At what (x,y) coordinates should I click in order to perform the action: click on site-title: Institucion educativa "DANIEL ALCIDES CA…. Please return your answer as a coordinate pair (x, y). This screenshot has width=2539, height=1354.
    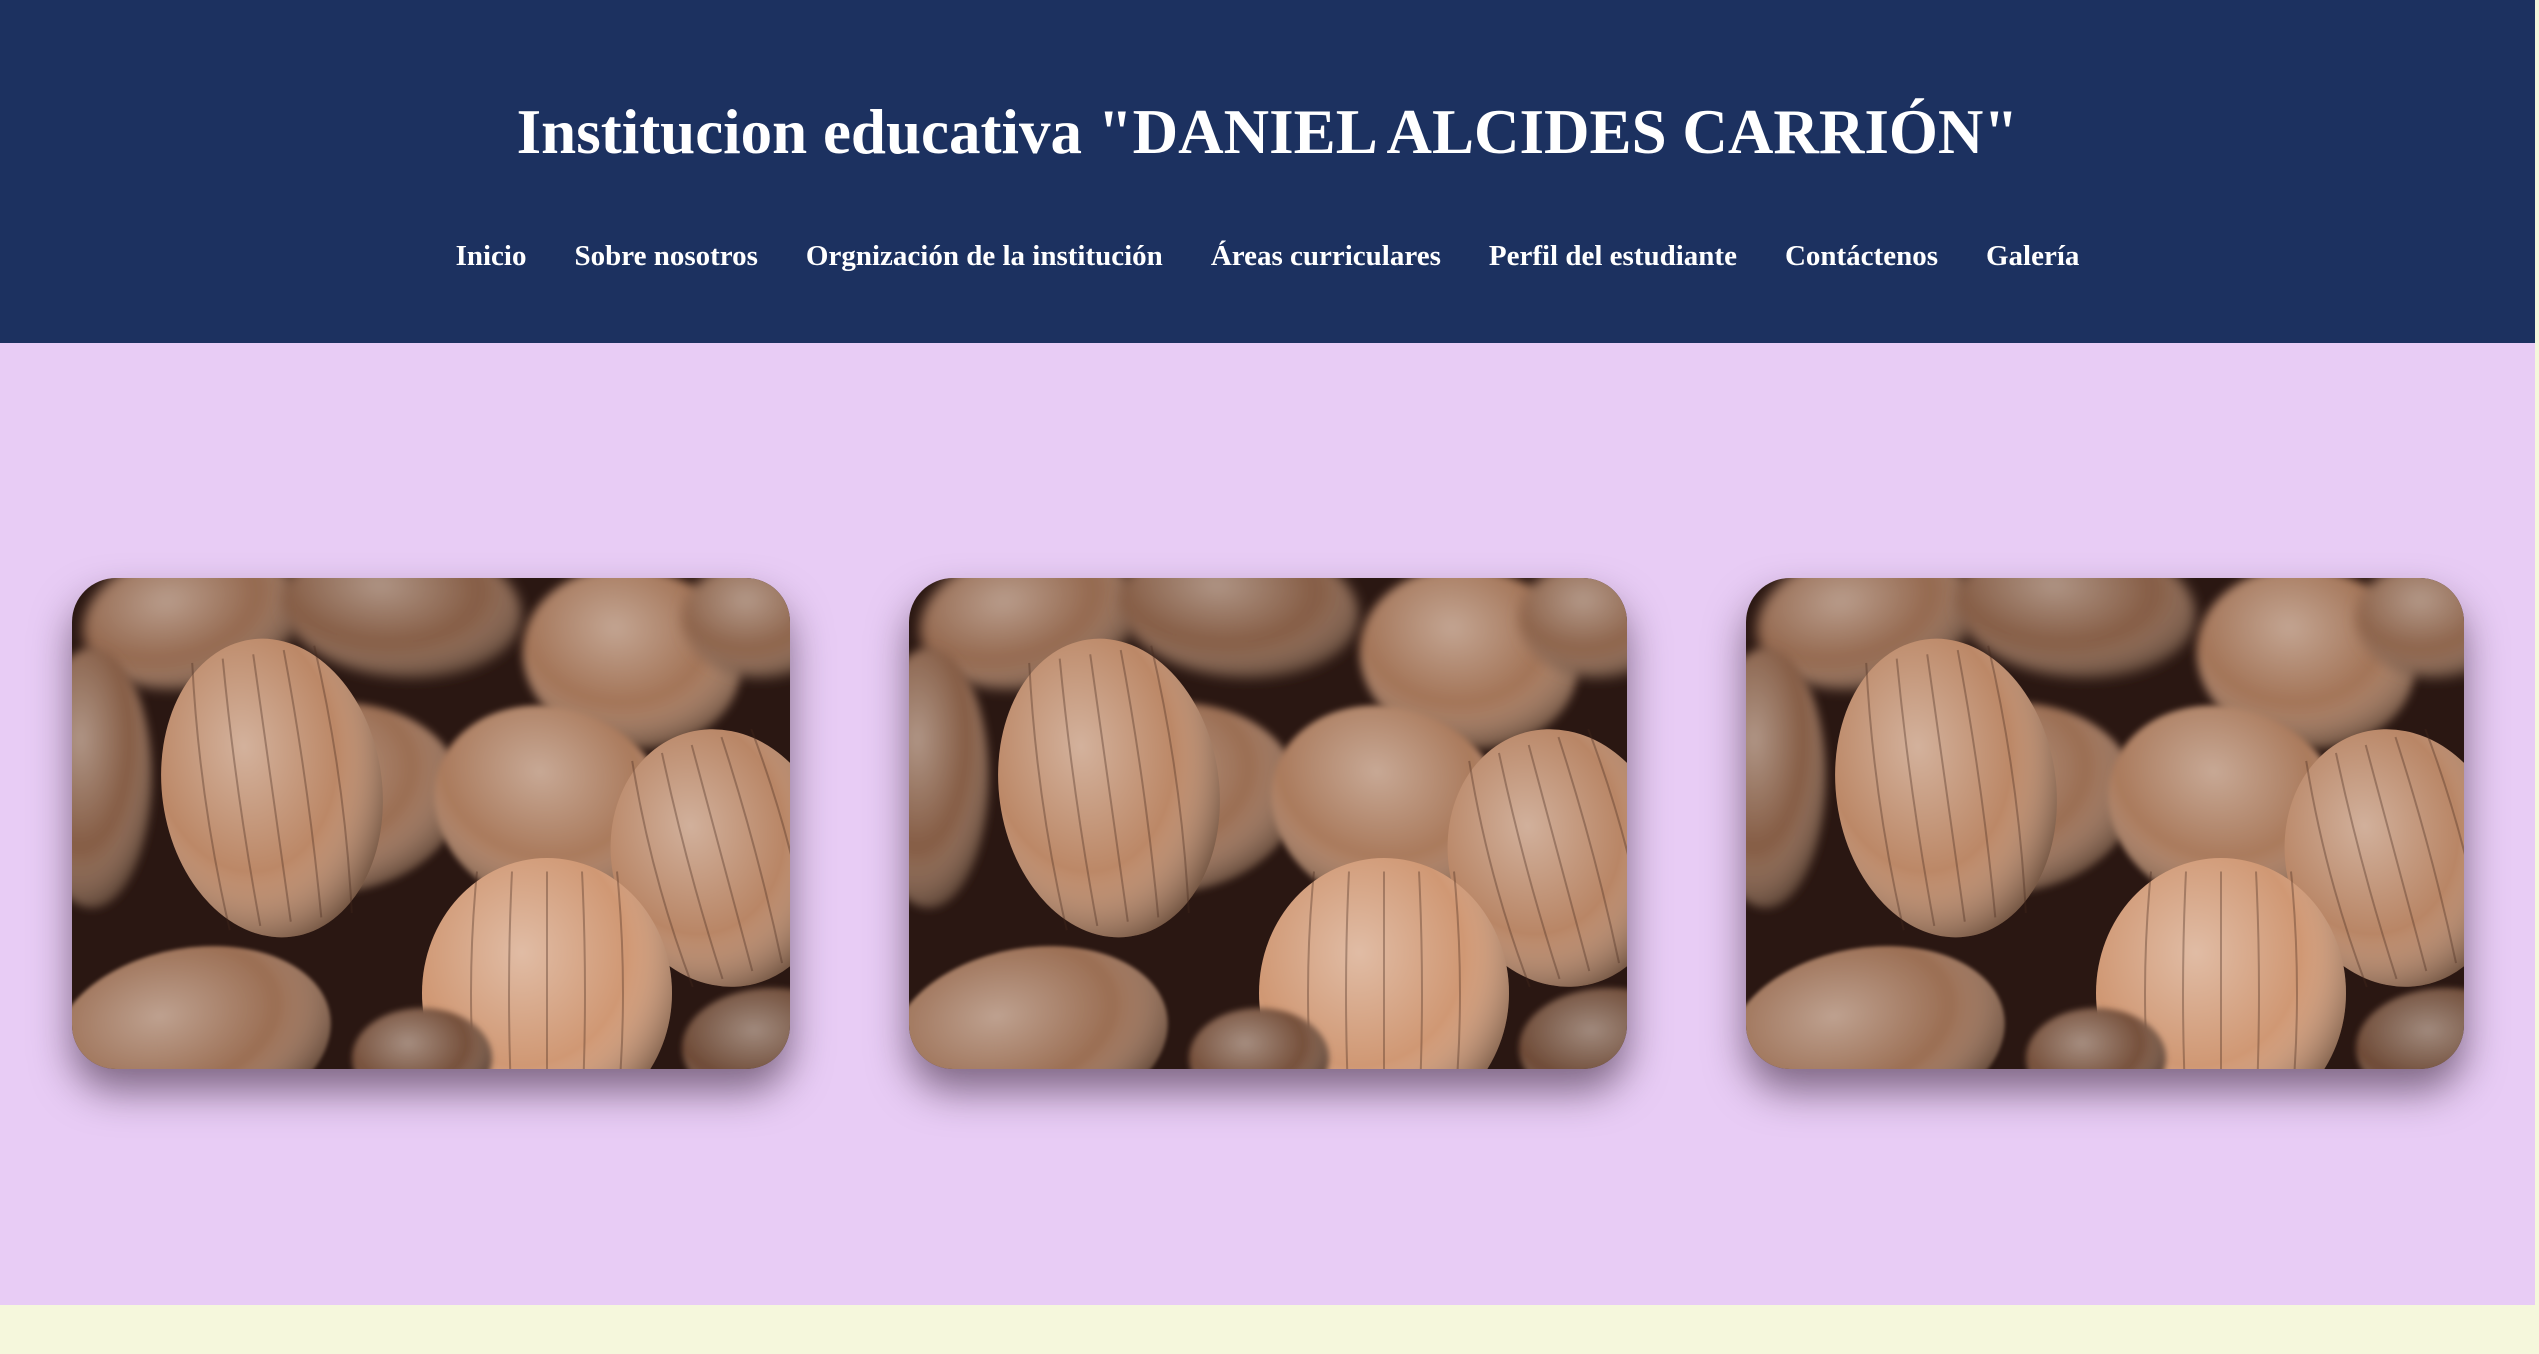
    Looking at the image, I should click on (1267, 132).